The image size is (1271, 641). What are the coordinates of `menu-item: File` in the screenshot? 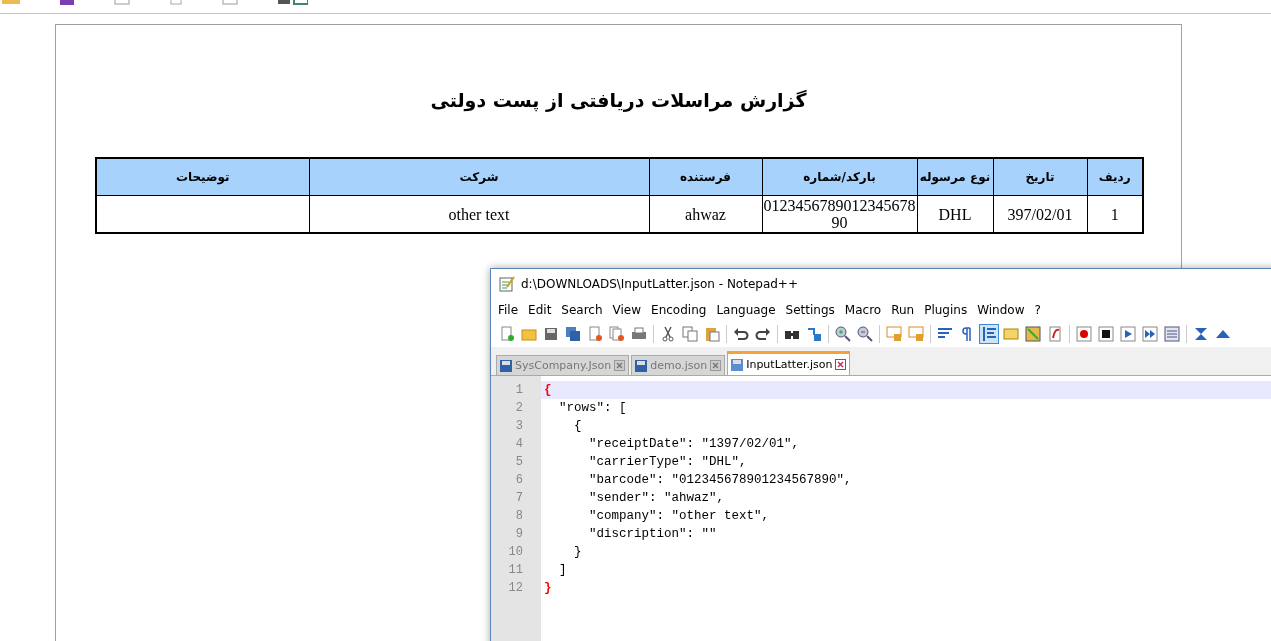 It's located at (508, 310).